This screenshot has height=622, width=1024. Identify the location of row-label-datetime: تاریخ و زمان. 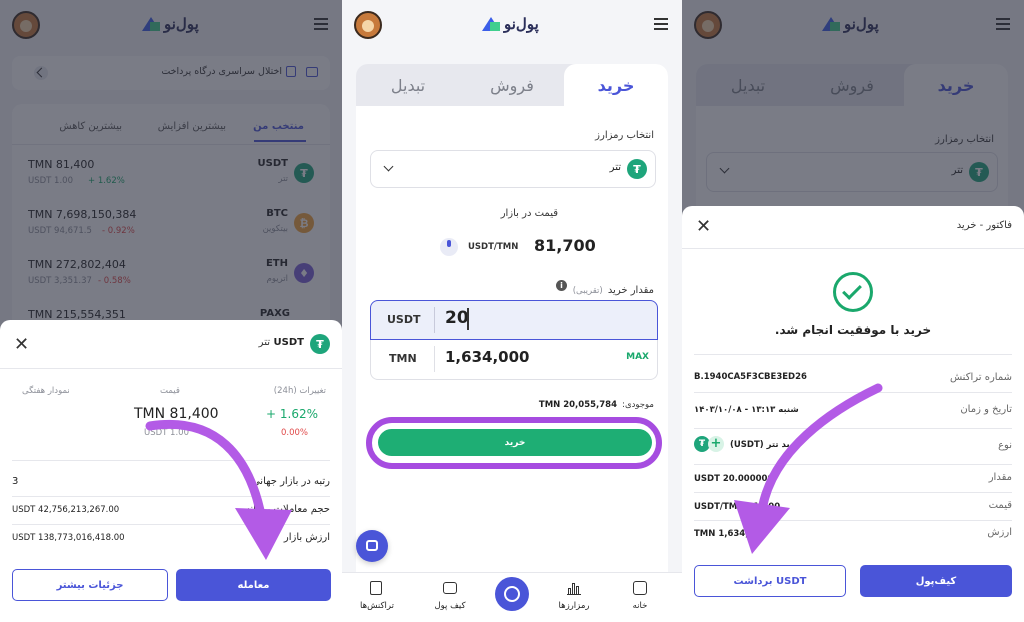
(986, 409).